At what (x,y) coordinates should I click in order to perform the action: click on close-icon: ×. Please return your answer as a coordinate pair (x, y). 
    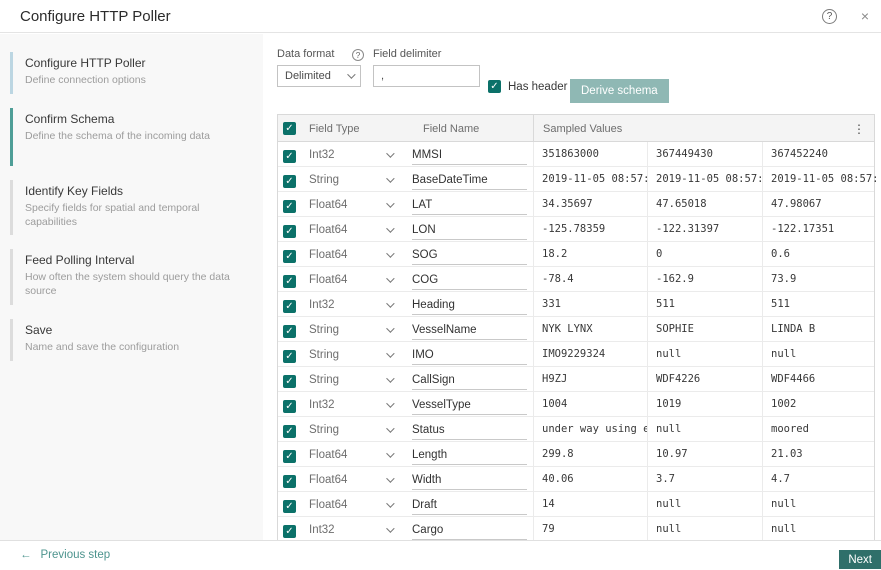
    Looking at the image, I should click on (865, 16).